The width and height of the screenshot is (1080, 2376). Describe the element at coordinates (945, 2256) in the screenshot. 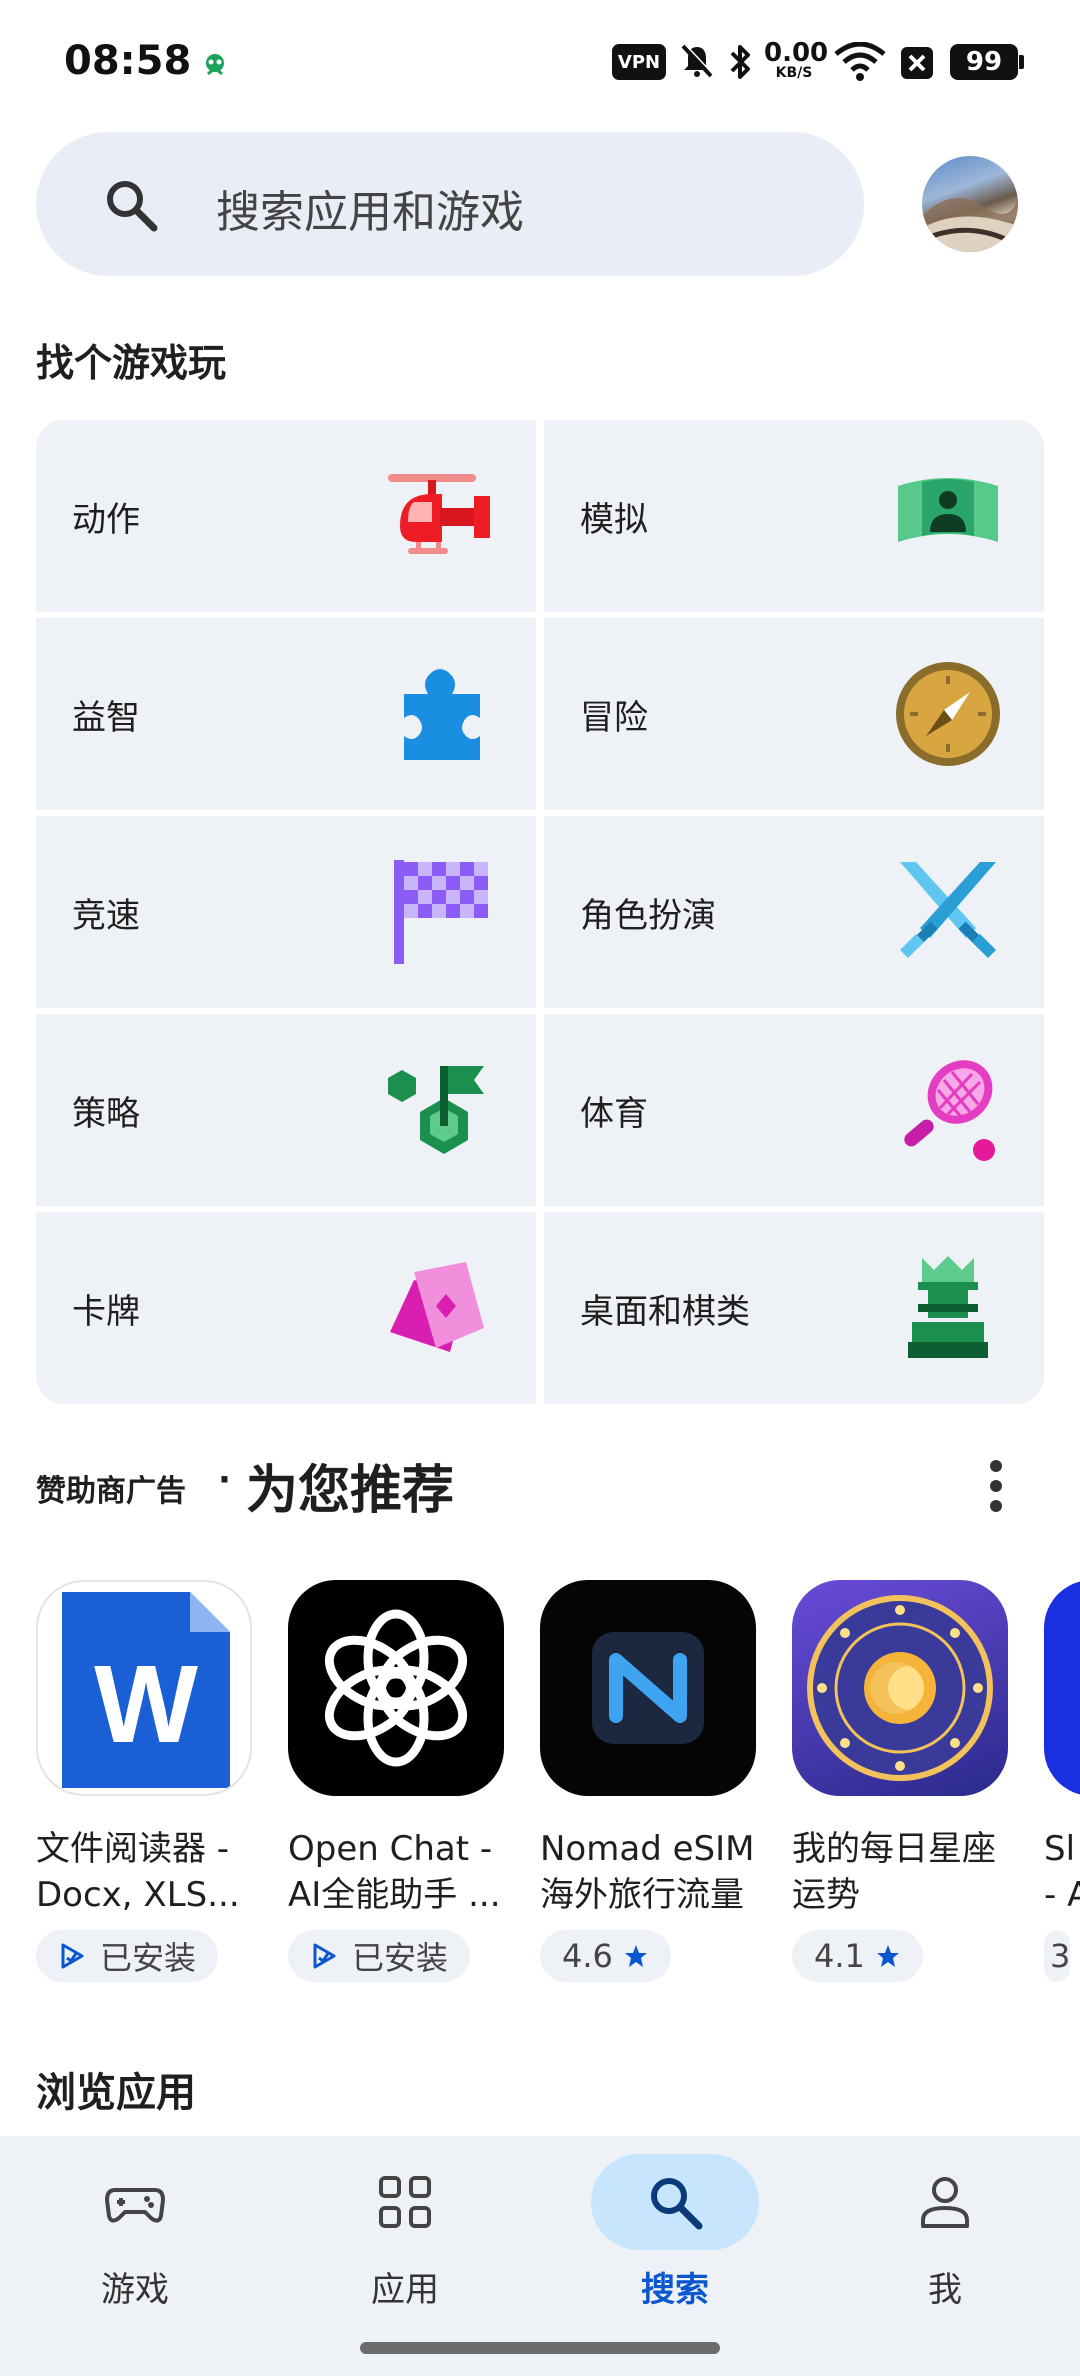

I see `nav-me: 我` at that location.